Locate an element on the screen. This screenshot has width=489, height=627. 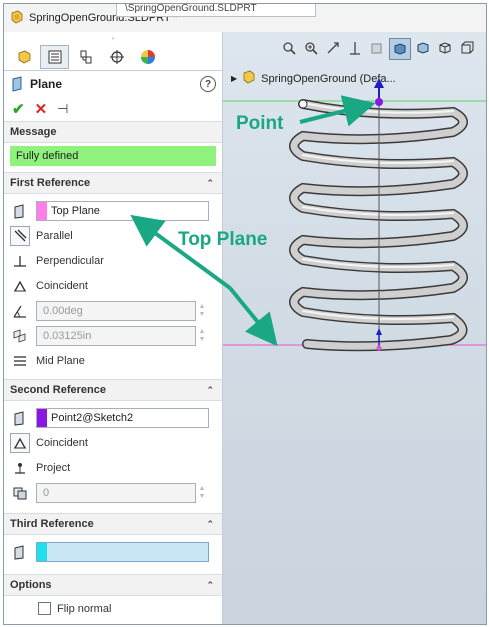
pattern-icon is located at coordinates (20, 493).